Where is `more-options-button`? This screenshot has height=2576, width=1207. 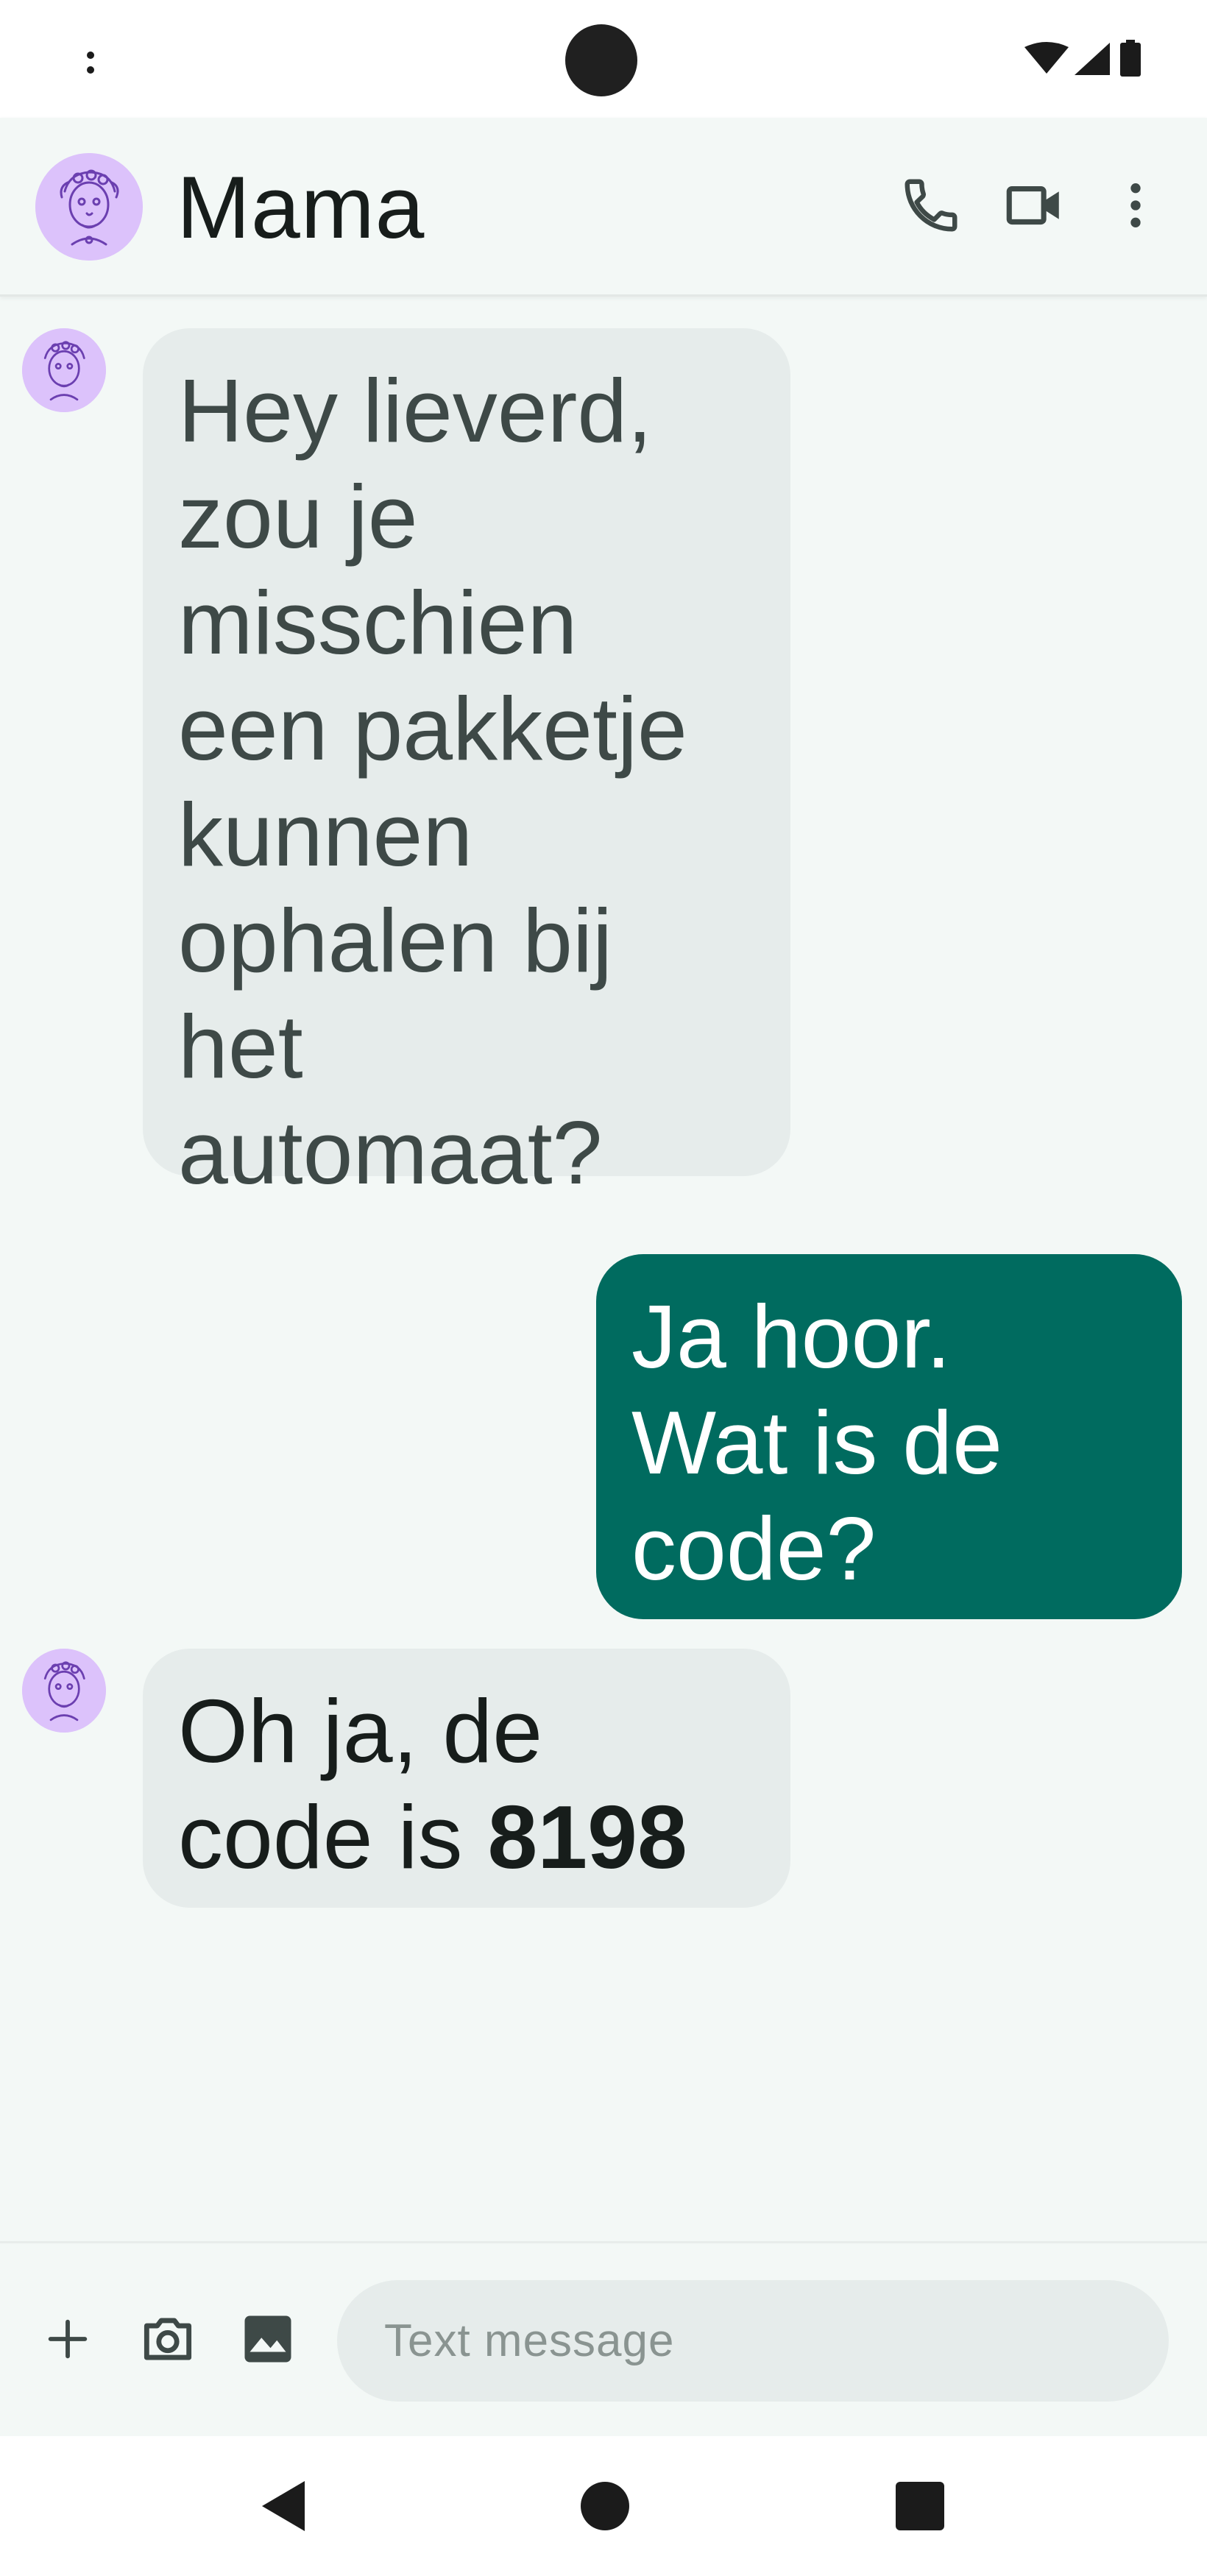
more-options-button is located at coordinates (1135, 205).